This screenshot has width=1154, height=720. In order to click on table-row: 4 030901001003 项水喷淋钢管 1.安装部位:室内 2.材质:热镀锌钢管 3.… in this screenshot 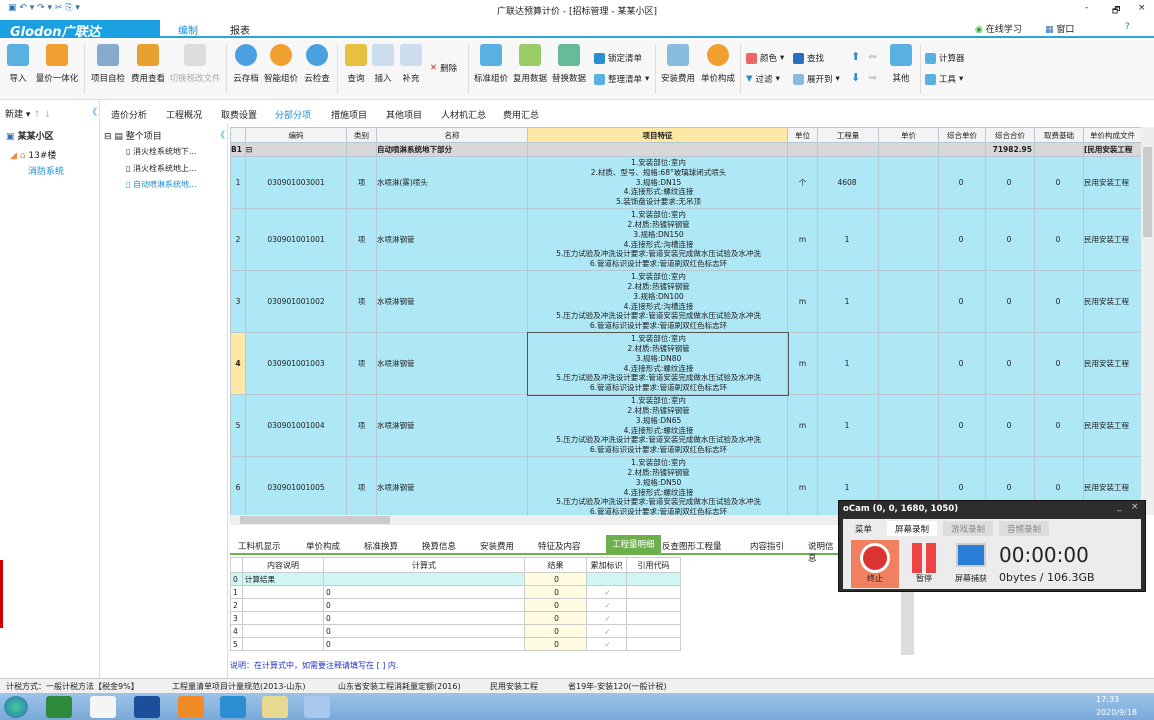, I will do `click(685, 363)`.